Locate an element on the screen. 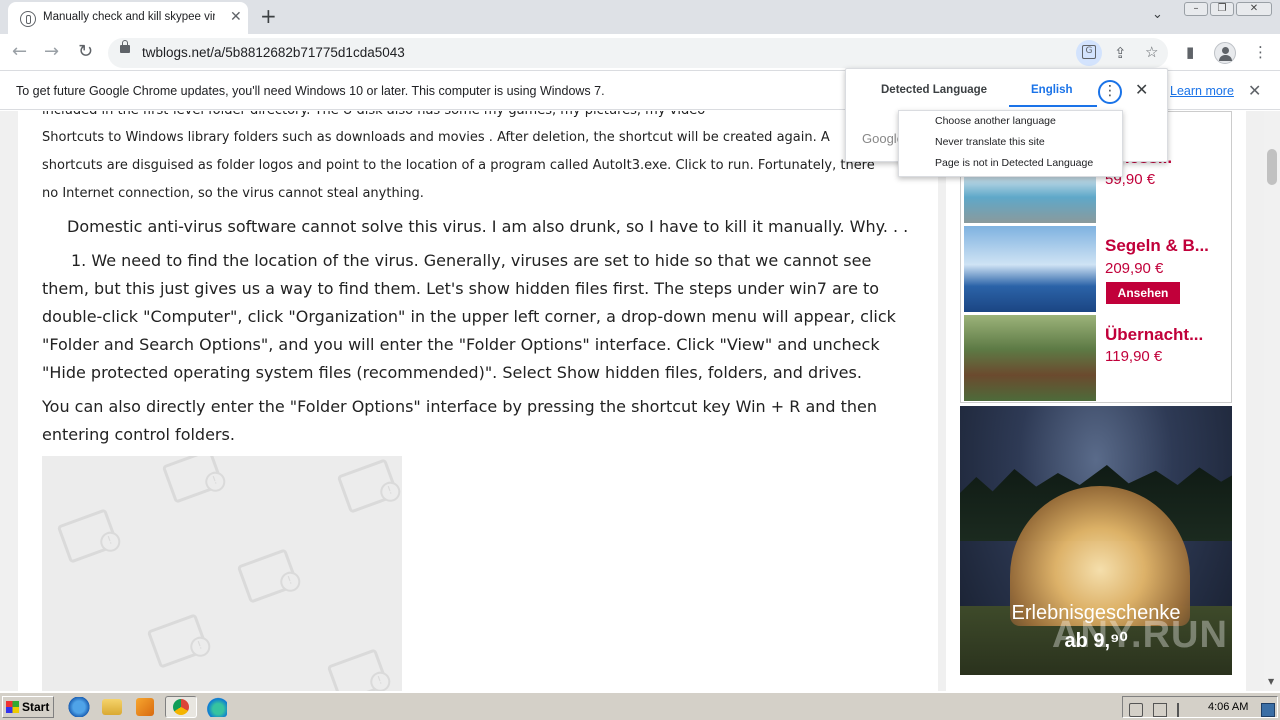  chrome-taskbar-button is located at coordinates (181, 707).